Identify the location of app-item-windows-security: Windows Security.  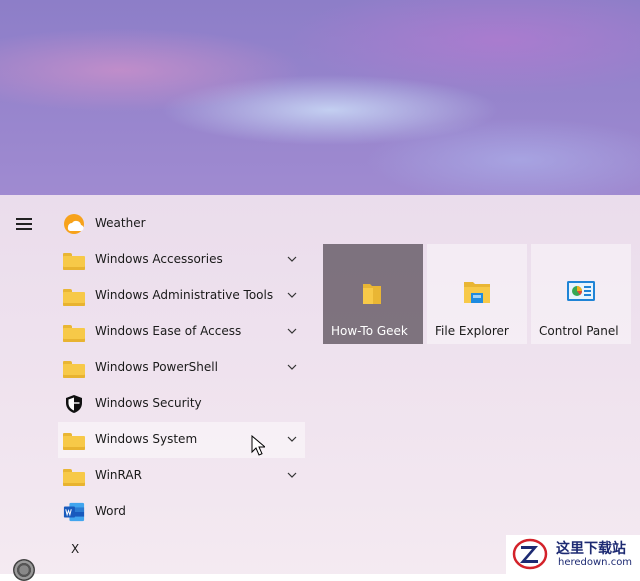
(181, 404).